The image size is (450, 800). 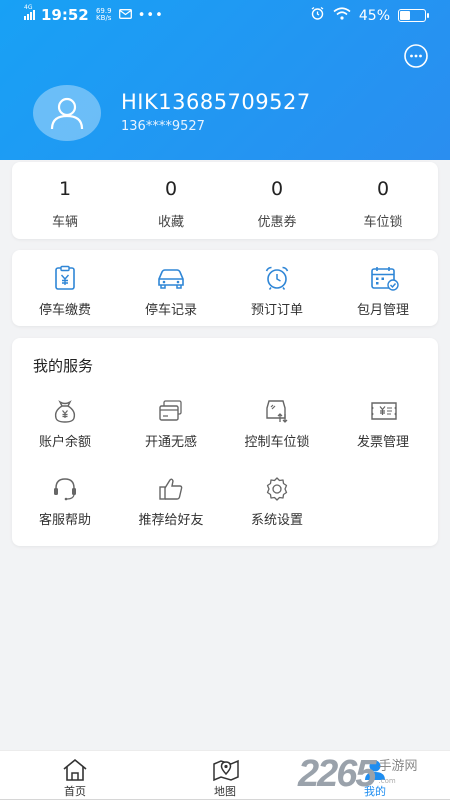 I want to click on watermark-number: 2265, so click(x=337, y=773).